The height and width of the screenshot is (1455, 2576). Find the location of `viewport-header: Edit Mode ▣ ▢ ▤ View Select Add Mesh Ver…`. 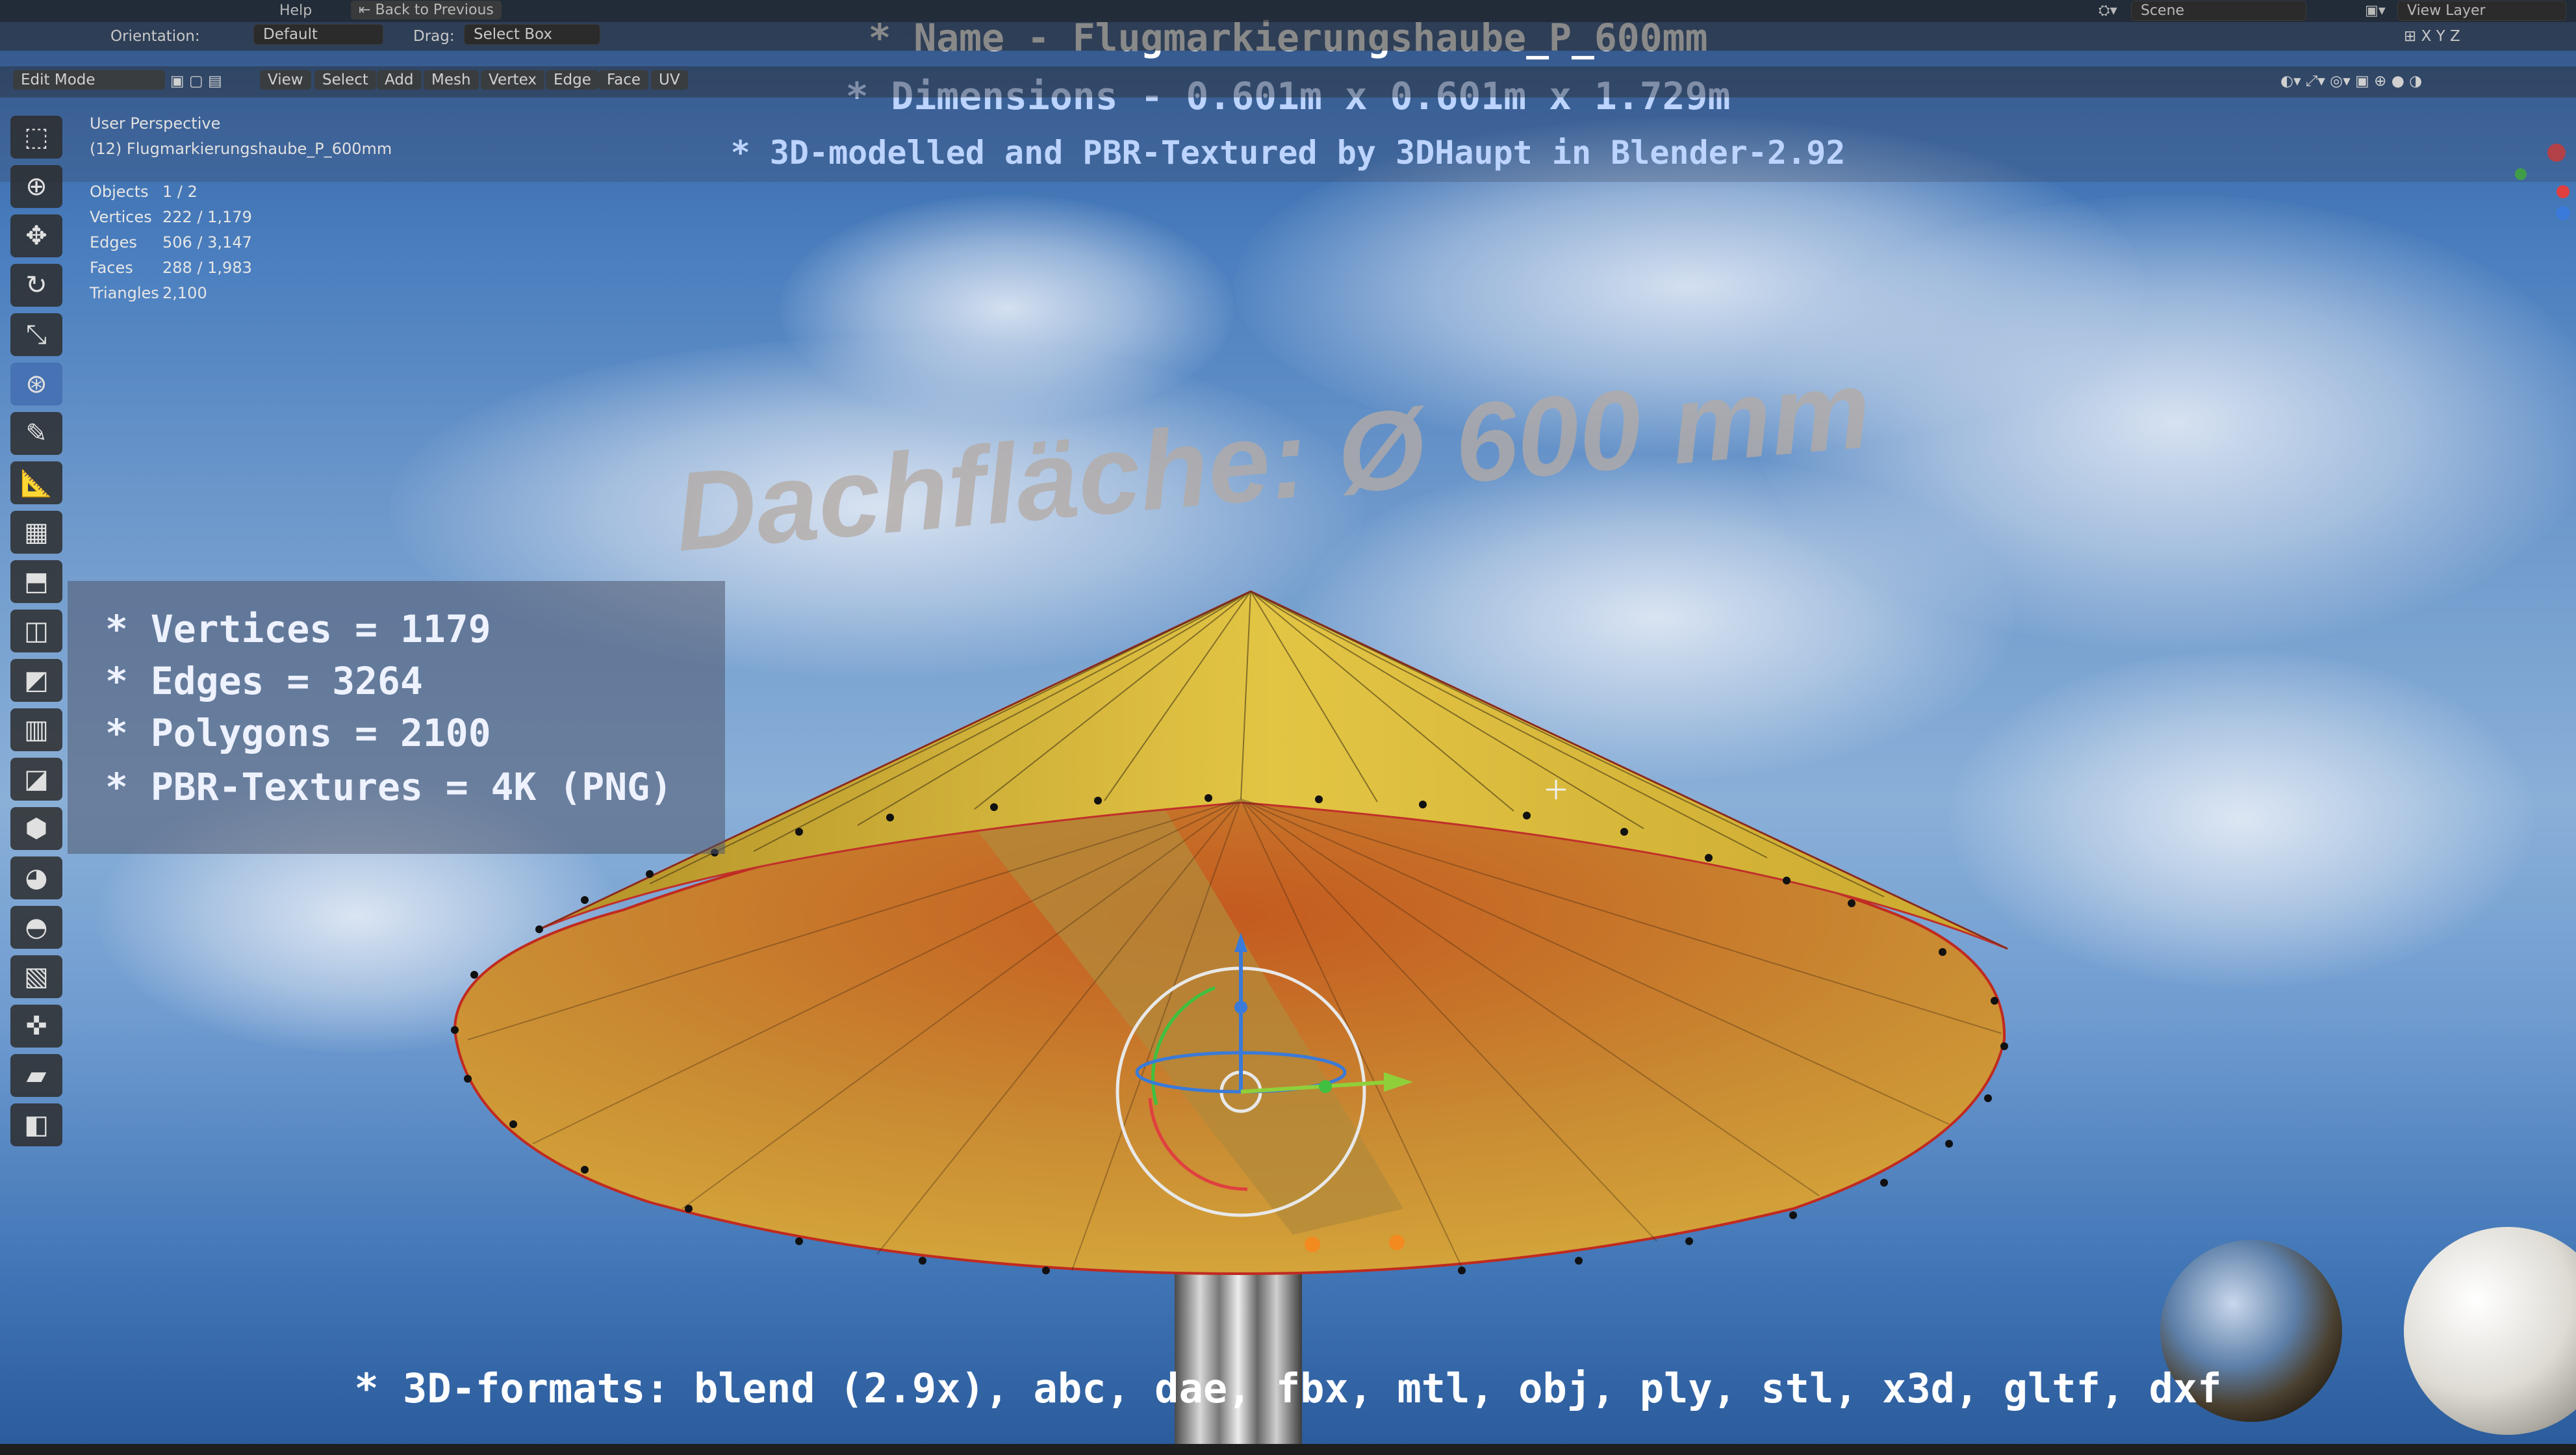

viewport-header: Edit Mode ▣ ▢ ▤ View Select Add Mesh Ver… is located at coordinates (1288, 81).